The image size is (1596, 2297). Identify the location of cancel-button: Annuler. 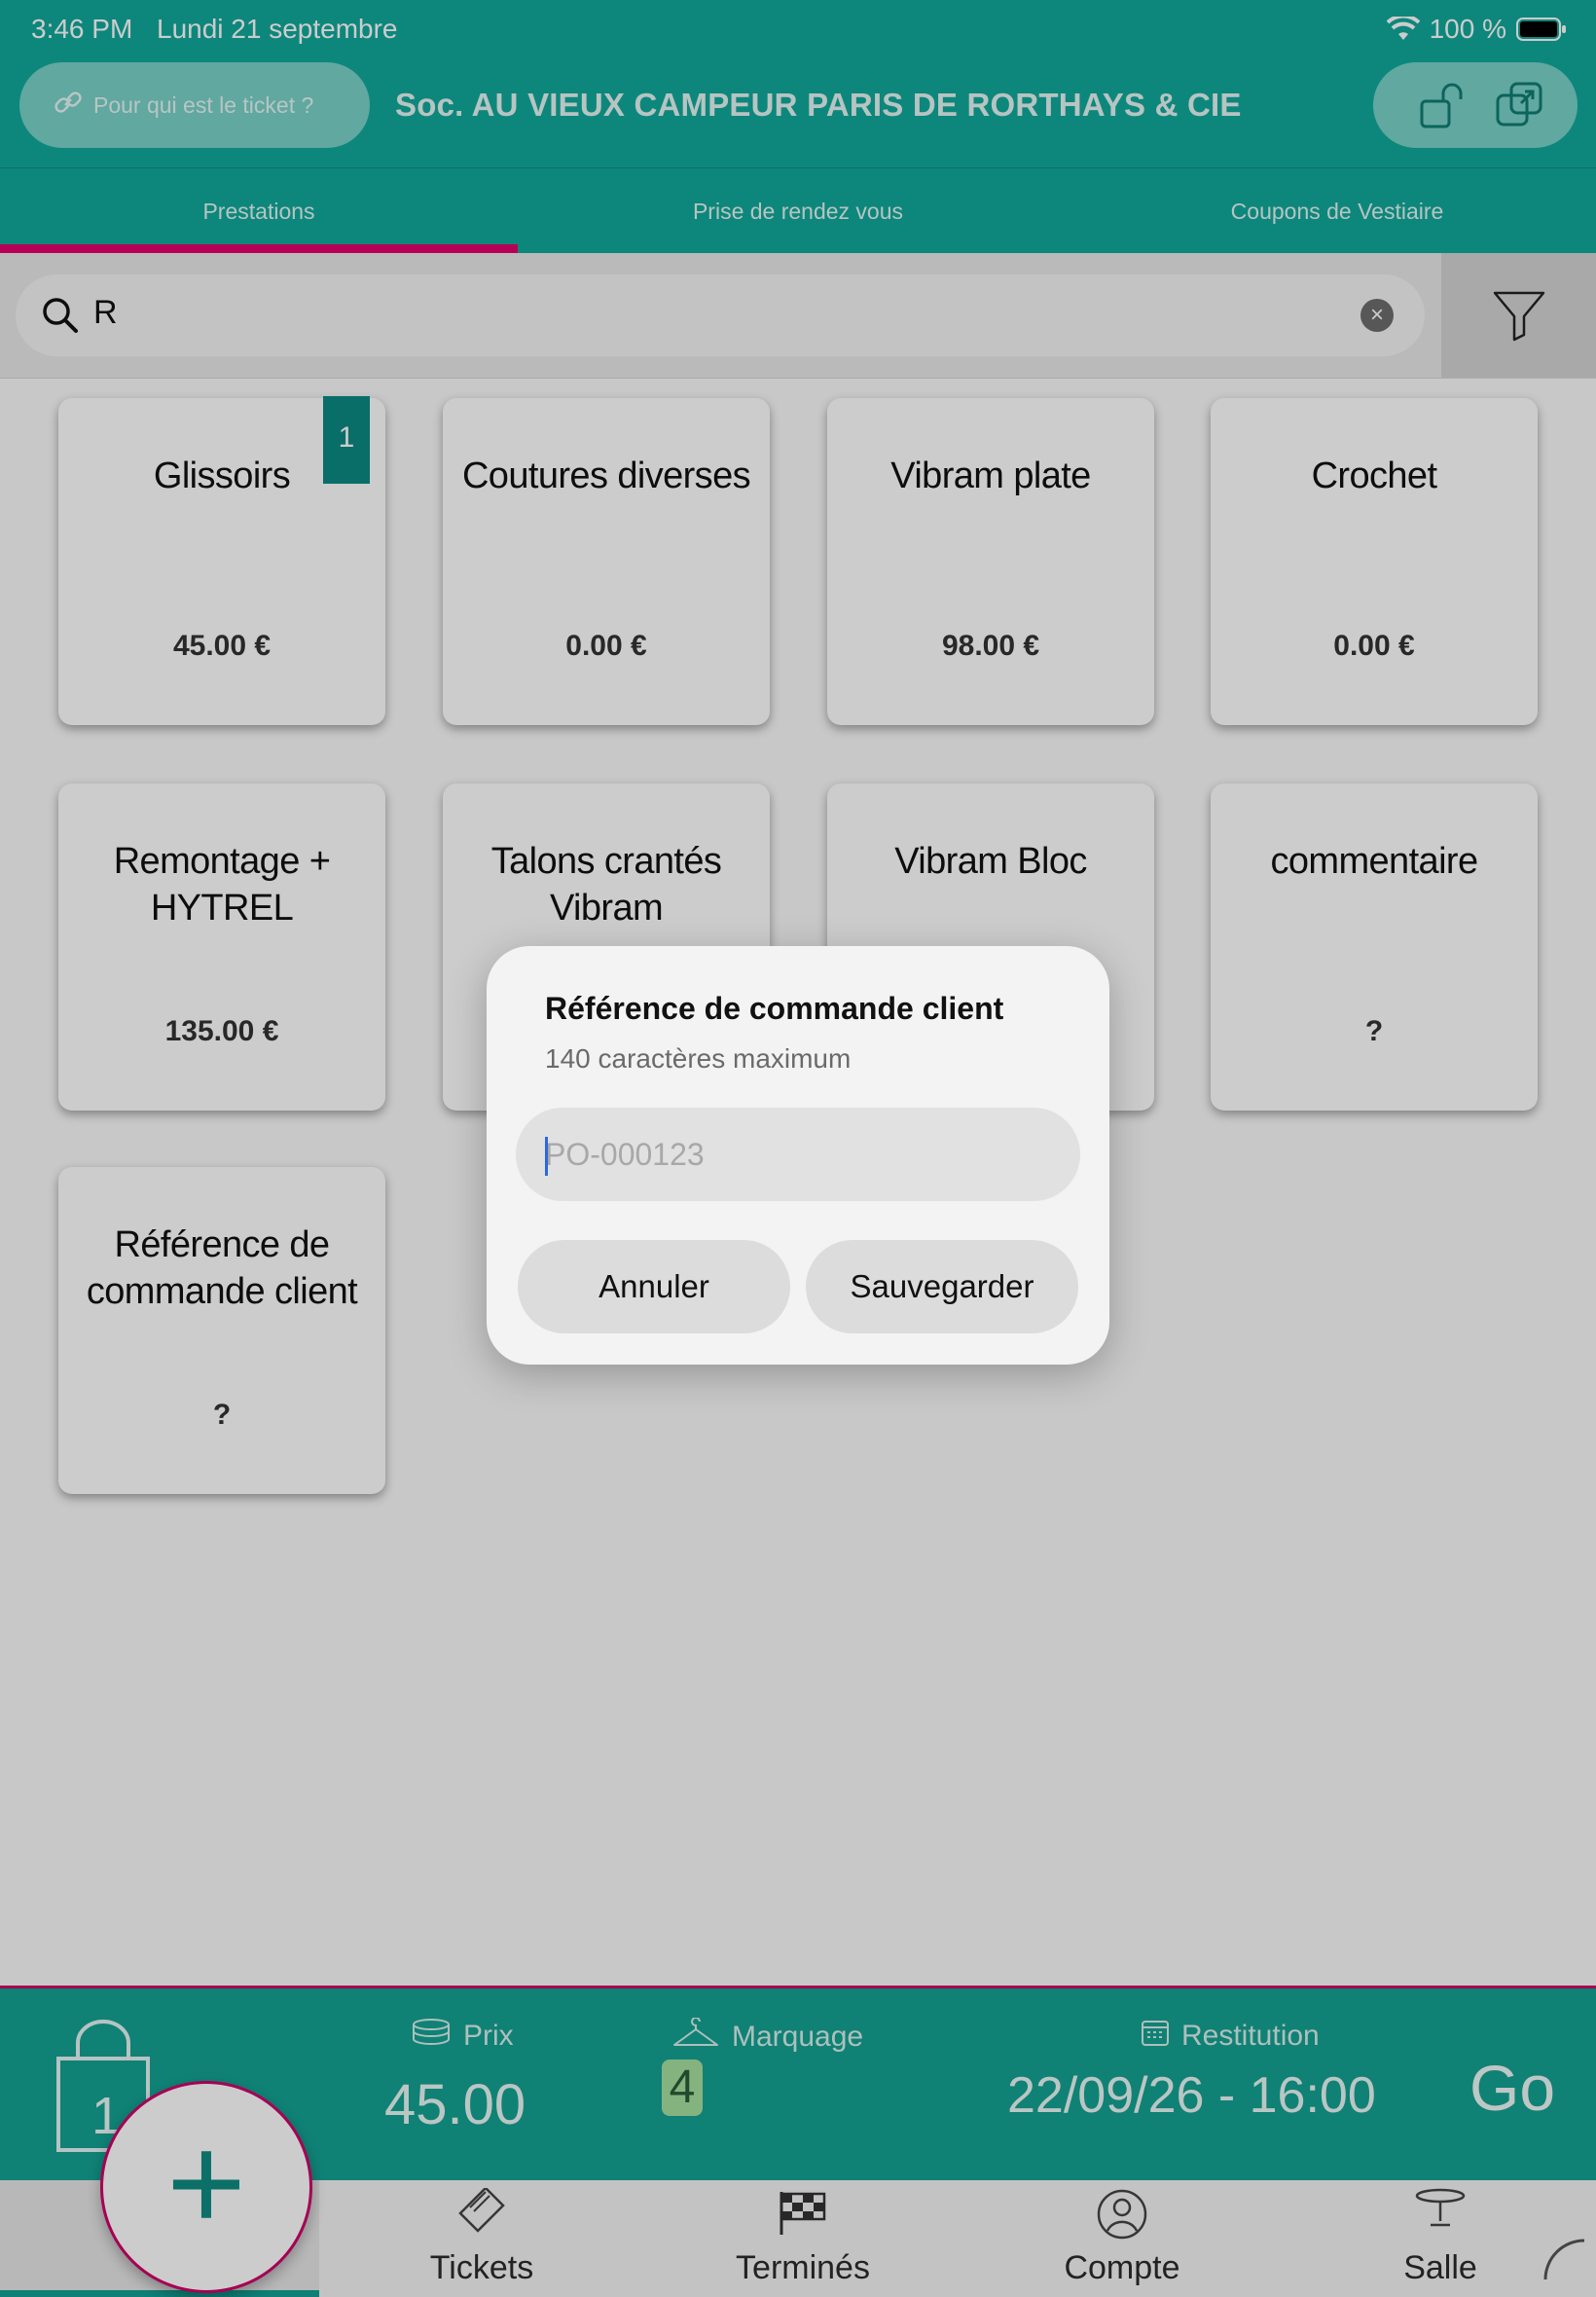
(654, 1286).